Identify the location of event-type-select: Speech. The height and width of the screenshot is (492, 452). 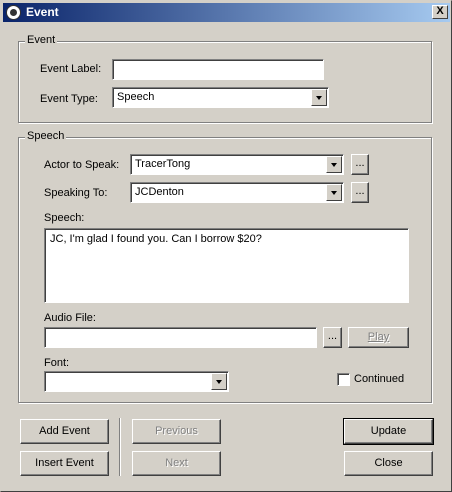
(220, 97).